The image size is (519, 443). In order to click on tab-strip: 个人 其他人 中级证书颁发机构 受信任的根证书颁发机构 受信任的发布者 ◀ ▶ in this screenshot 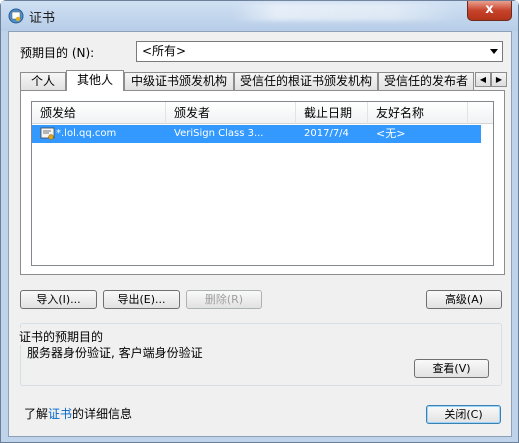, I will do `click(263, 80)`.